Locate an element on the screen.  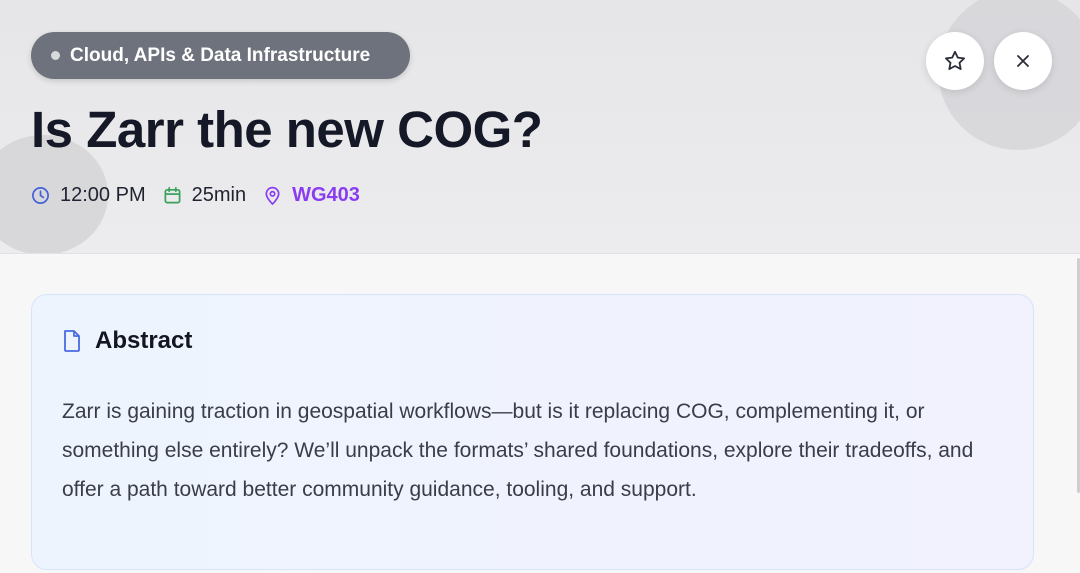
track-label: Cloud, APIs & Data Infrastructure is located at coordinates (220, 55).